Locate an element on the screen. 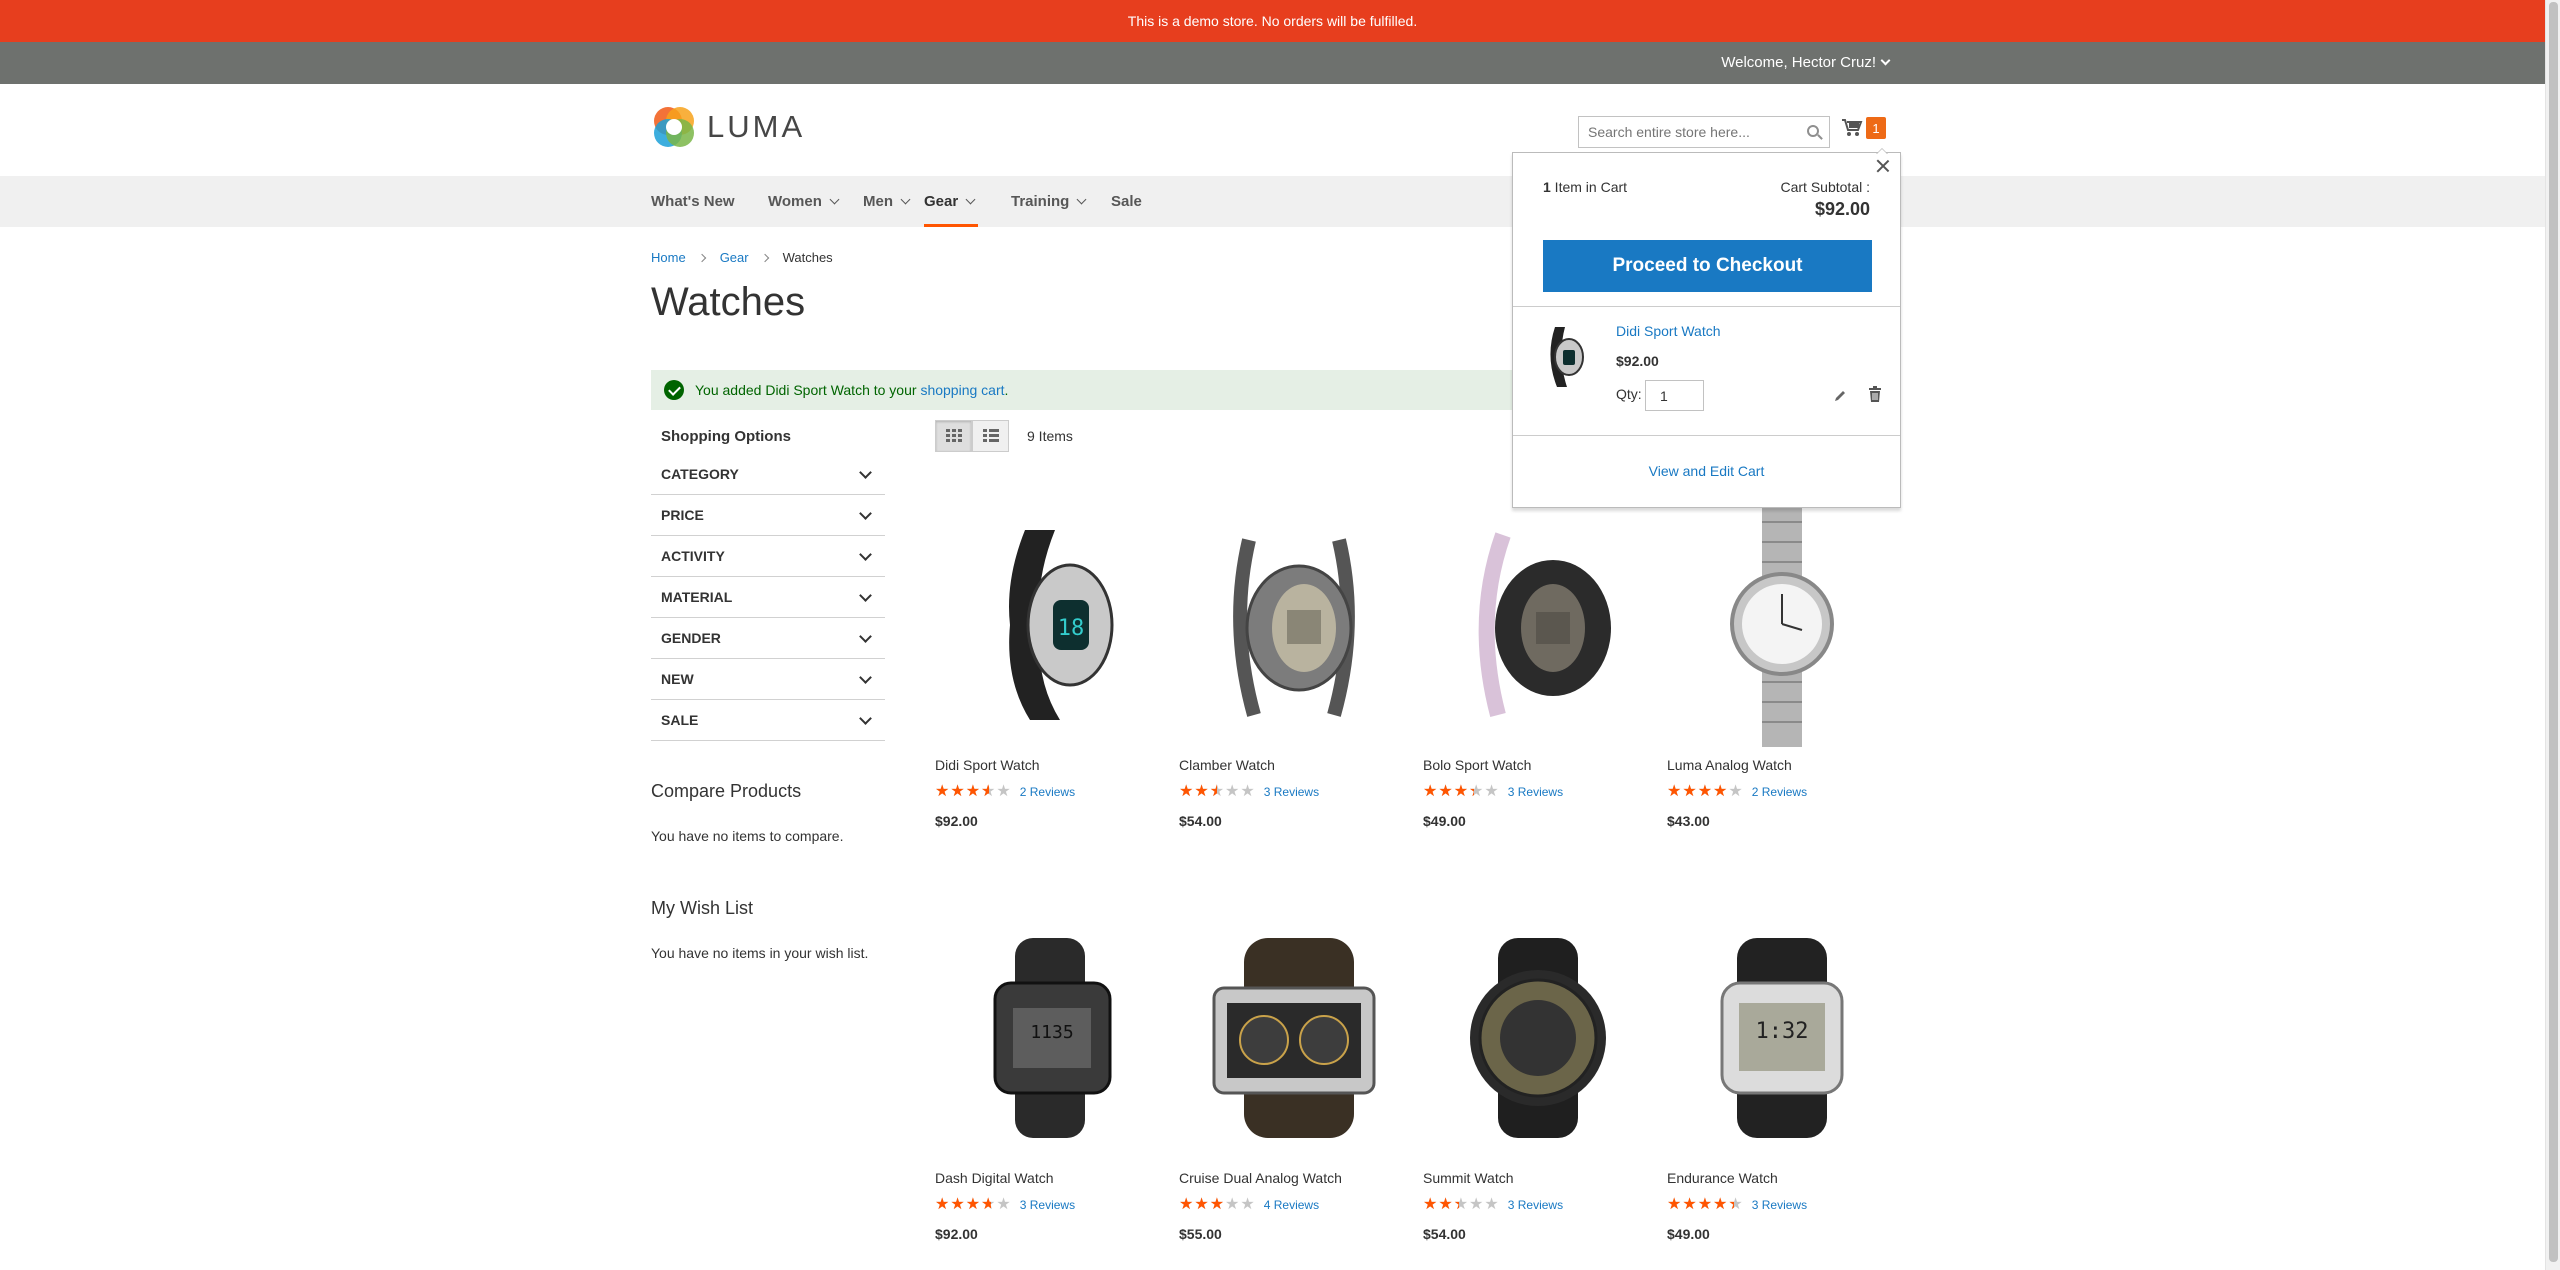  product-name: Didi Sport Watch is located at coordinates (1050, 765).